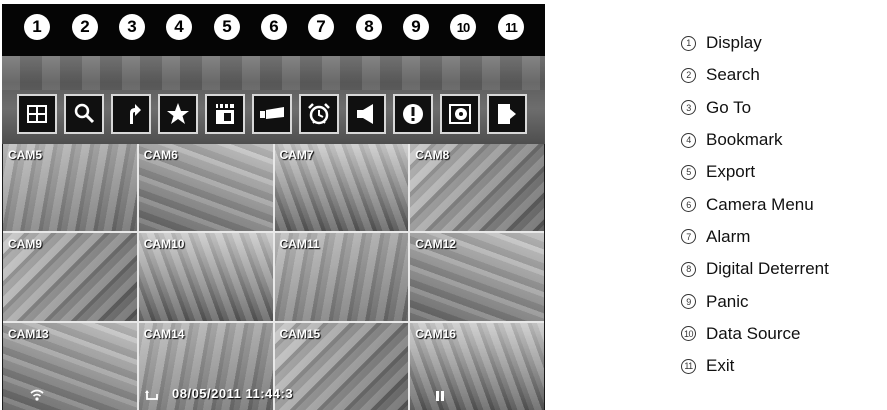  What do you see at coordinates (767, 269) in the screenshot?
I see `legend-label: Digital Deterrent` at bounding box center [767, 269].